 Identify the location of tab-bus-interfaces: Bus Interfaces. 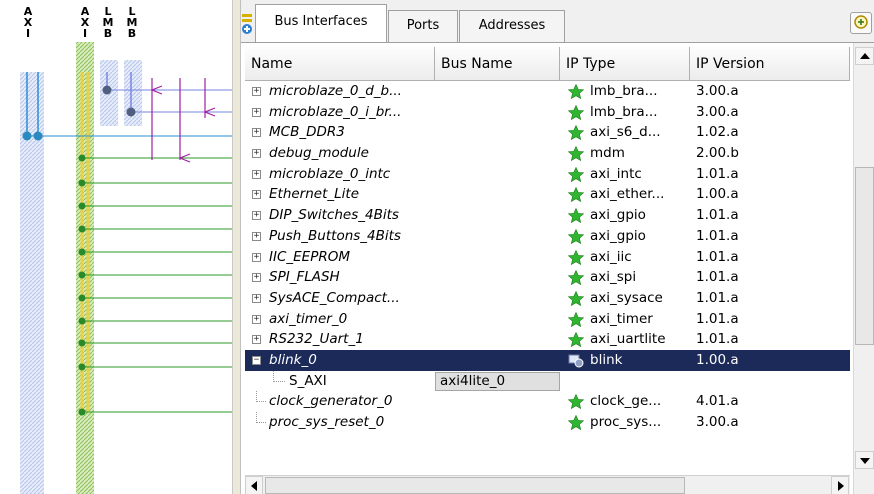
(321, 23).